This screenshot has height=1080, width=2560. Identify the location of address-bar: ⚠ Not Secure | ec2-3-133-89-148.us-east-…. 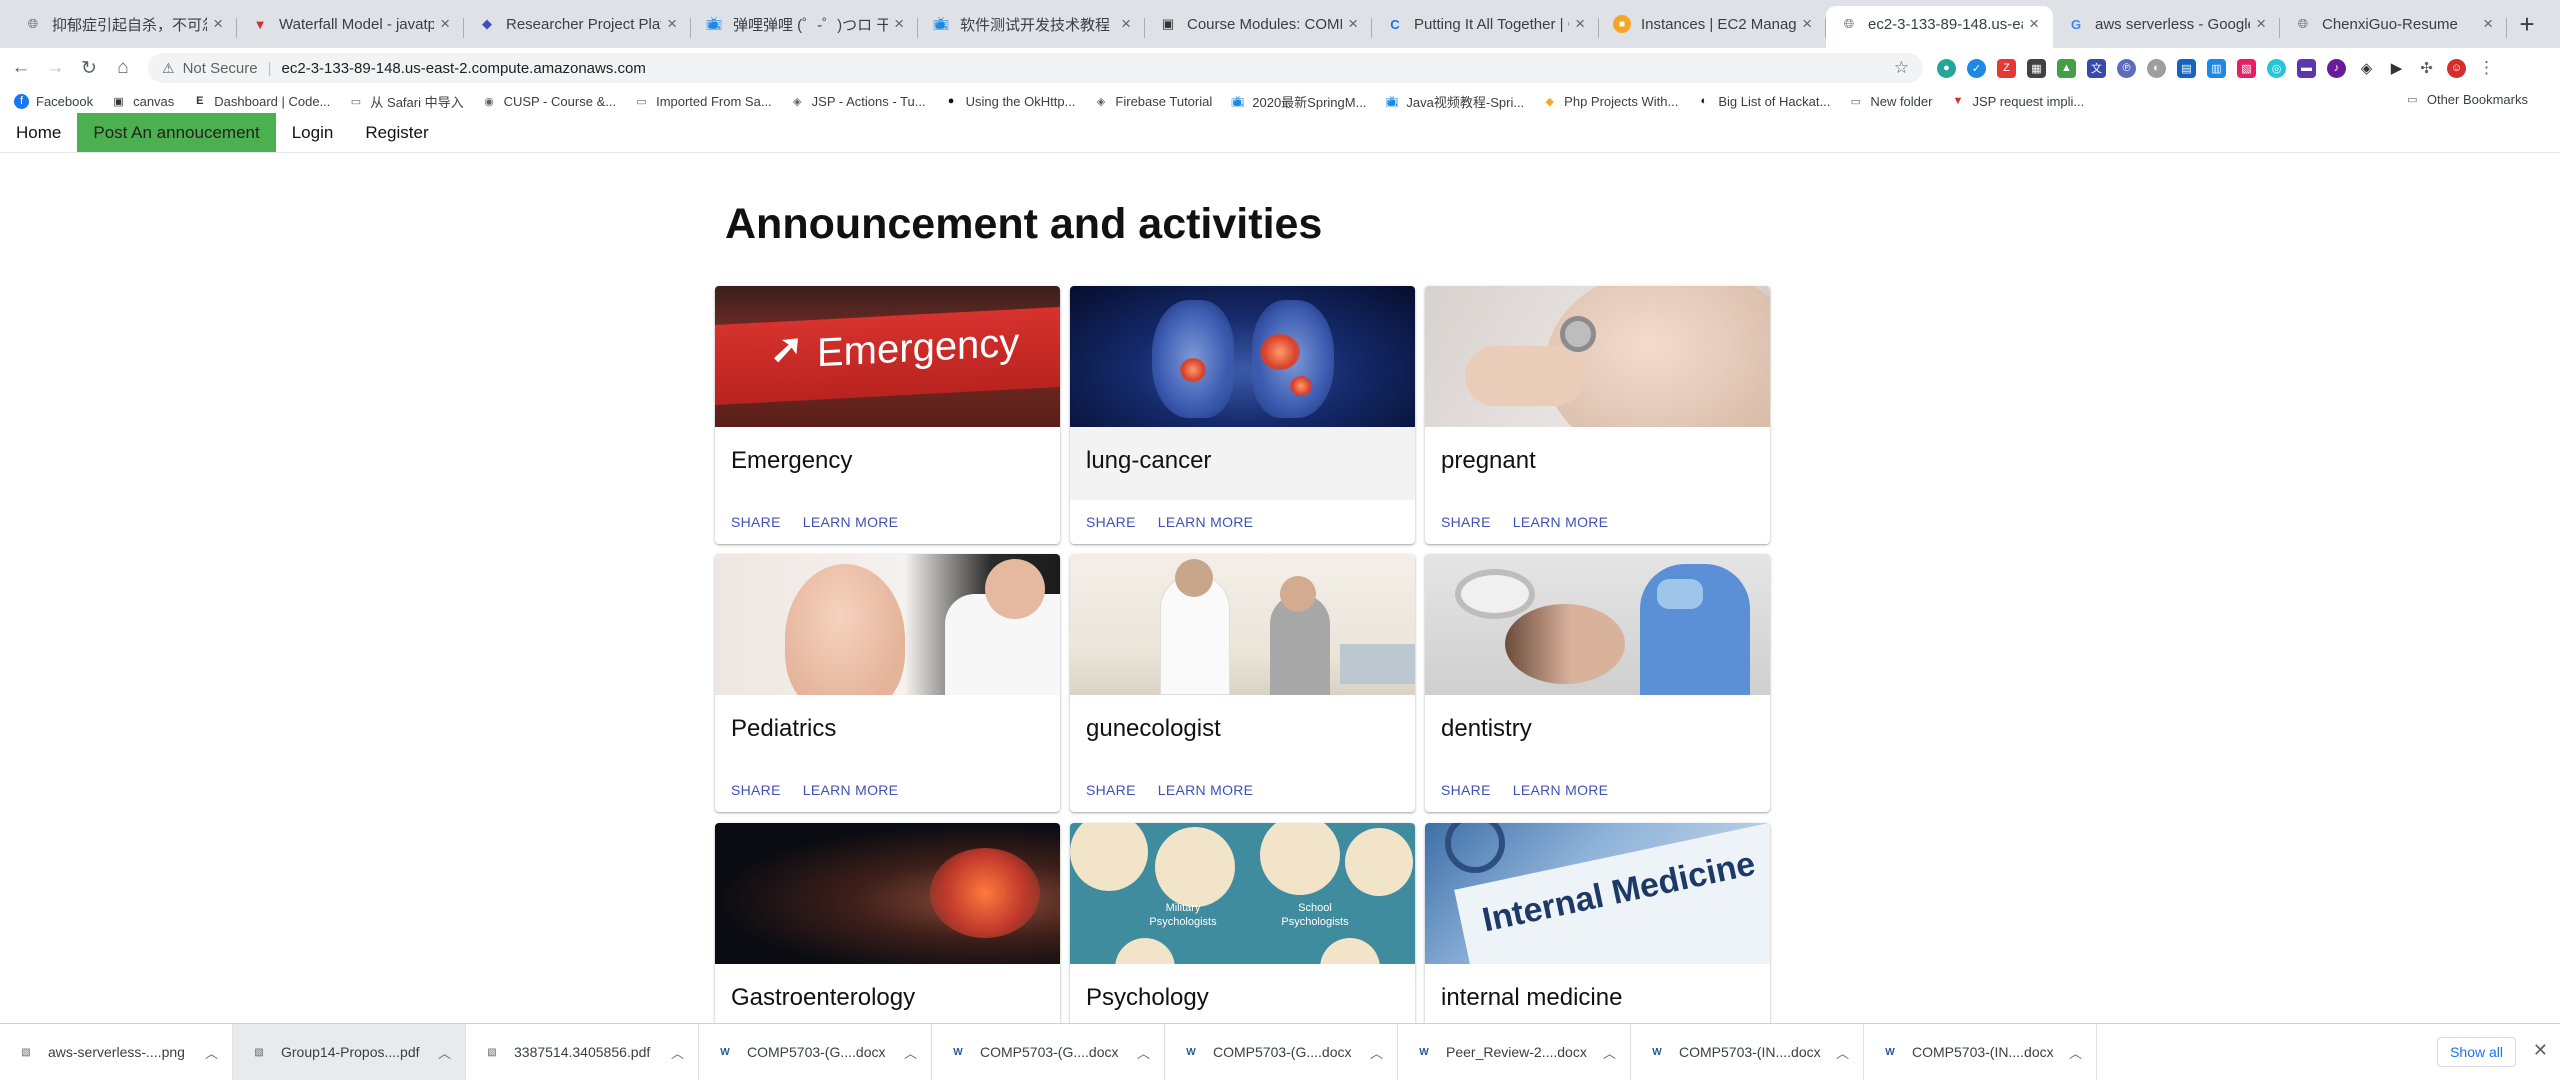
(1035, 68).